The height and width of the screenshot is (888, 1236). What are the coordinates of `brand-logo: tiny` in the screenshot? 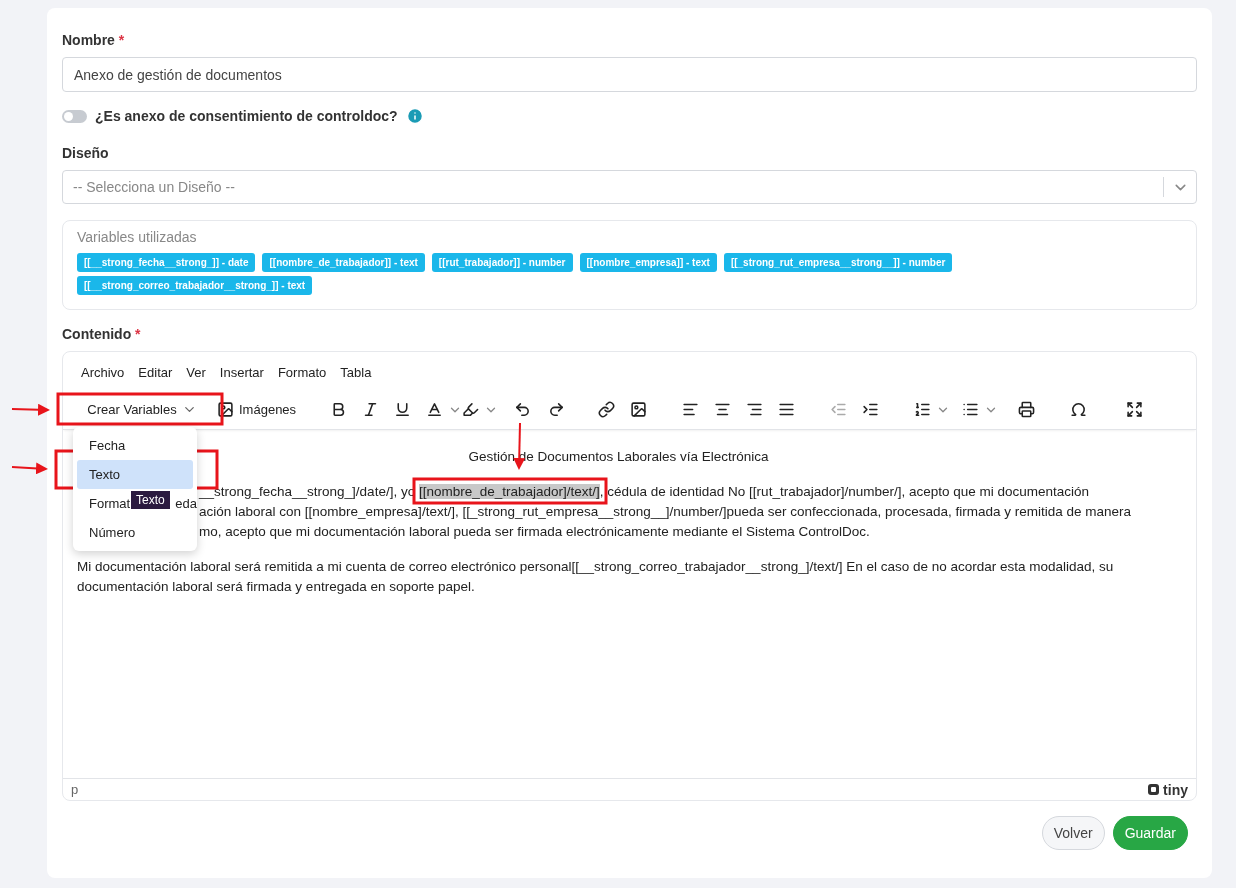 It's located at (1167, 789).